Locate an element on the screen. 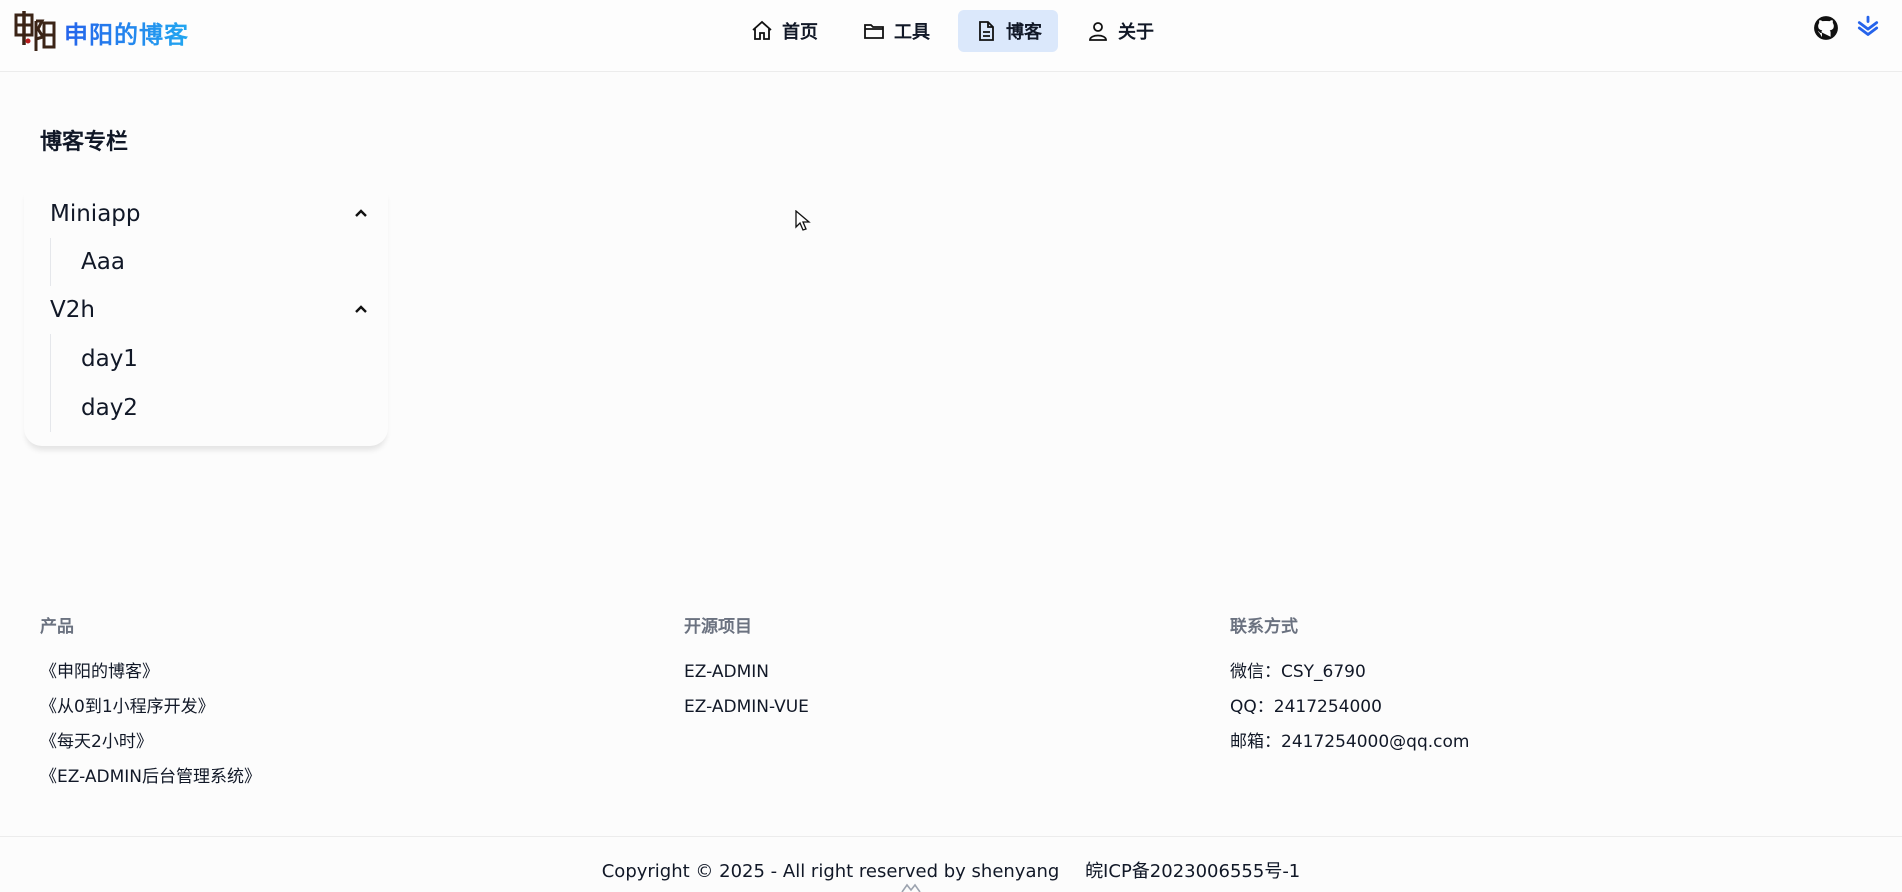  layers-button is located at coordinates (1868, 28).